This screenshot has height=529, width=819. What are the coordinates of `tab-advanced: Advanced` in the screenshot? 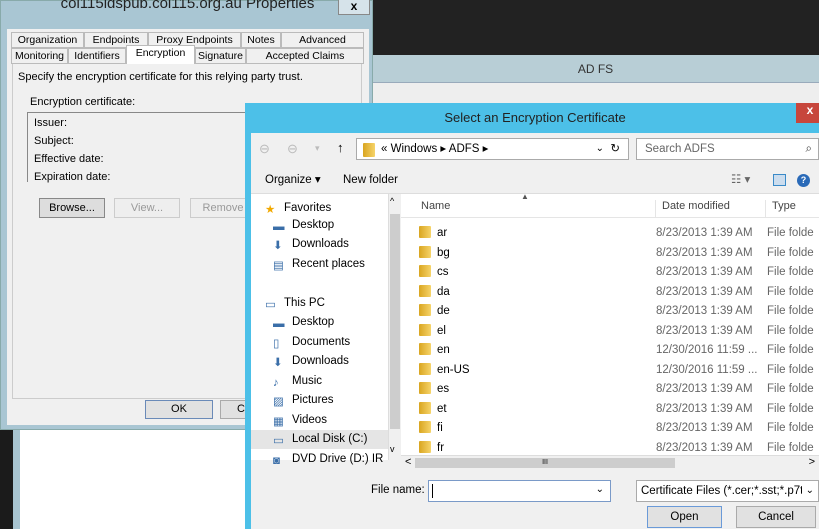 It's located at (322, 40).